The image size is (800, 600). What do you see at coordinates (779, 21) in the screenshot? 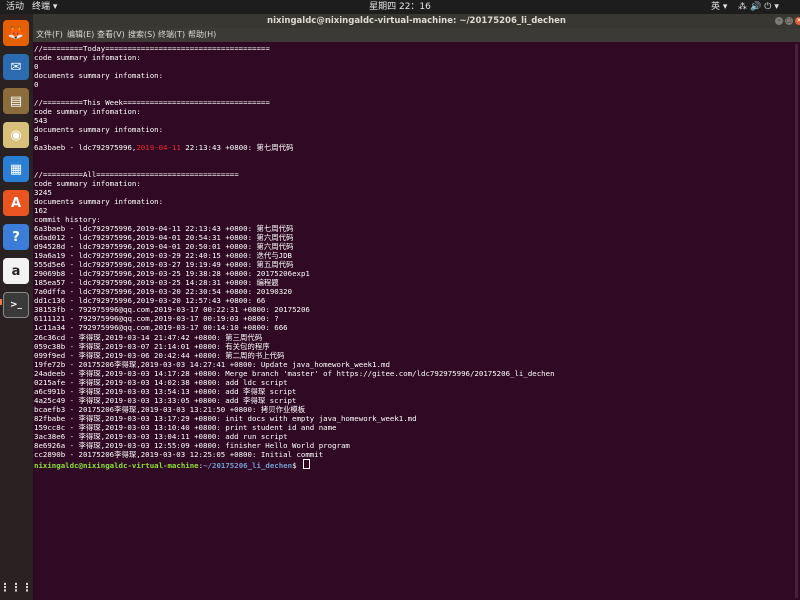
I see `minimize-button: –` at bounding box center [779, 21].